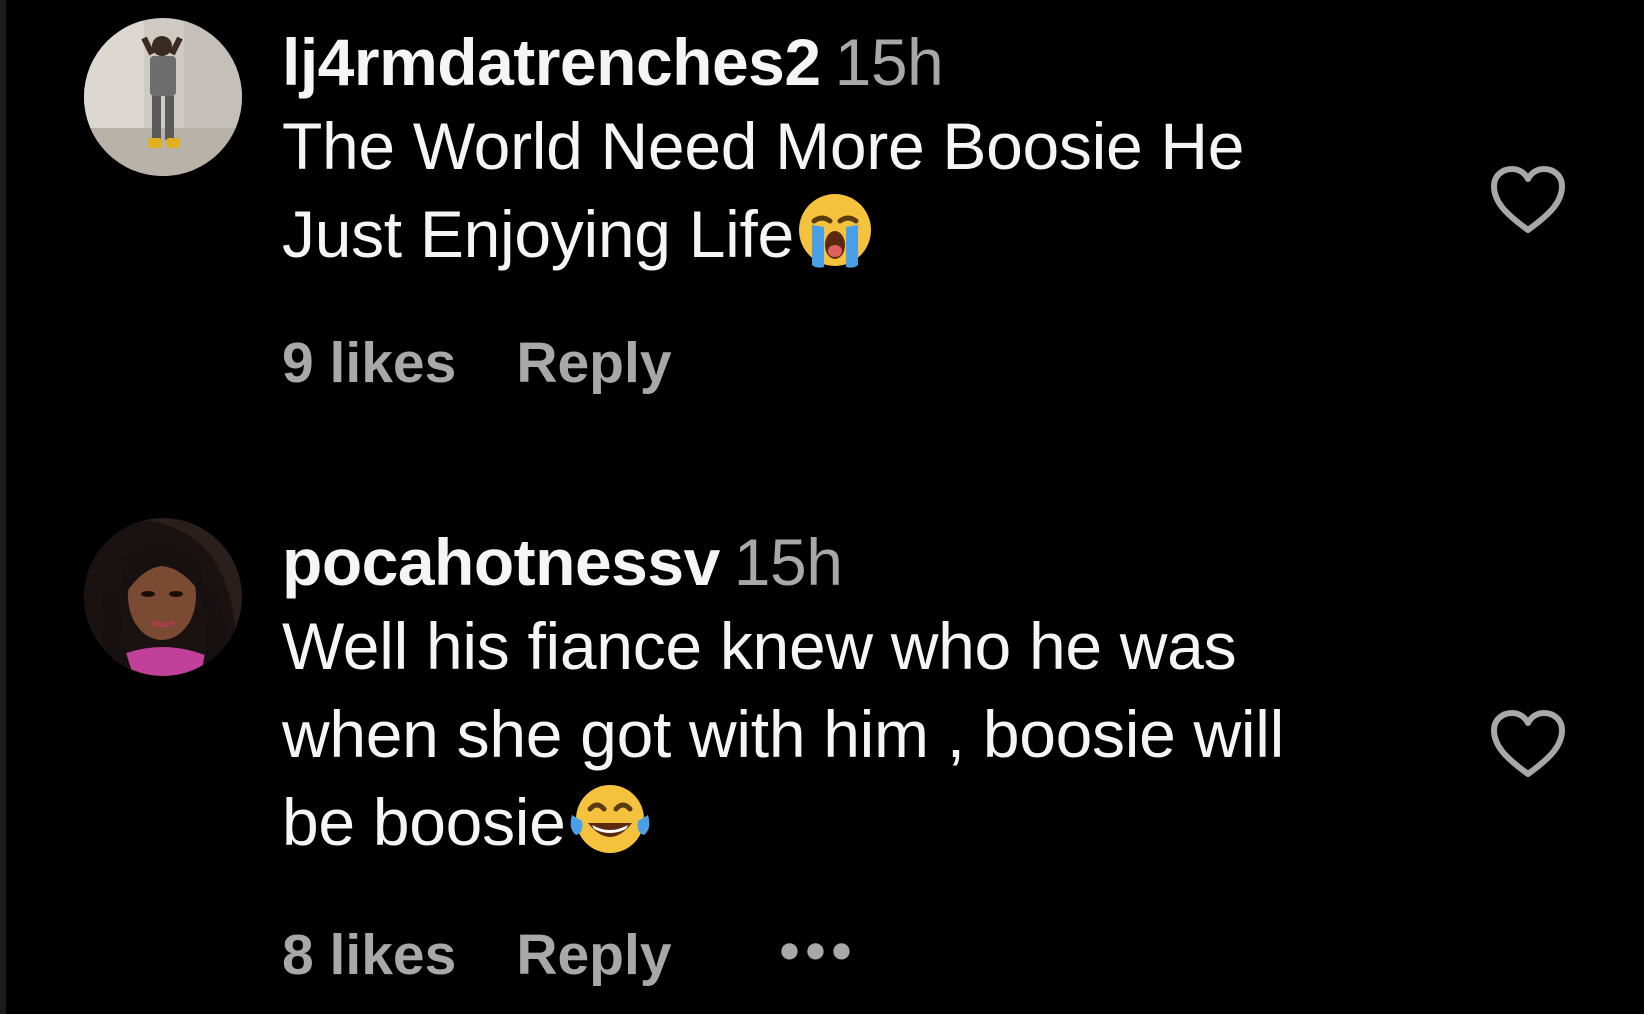 Image resolution: width=1644 pixels, height=1014 pixels. I want to click on more-options-button: •••, so click(819, 951).